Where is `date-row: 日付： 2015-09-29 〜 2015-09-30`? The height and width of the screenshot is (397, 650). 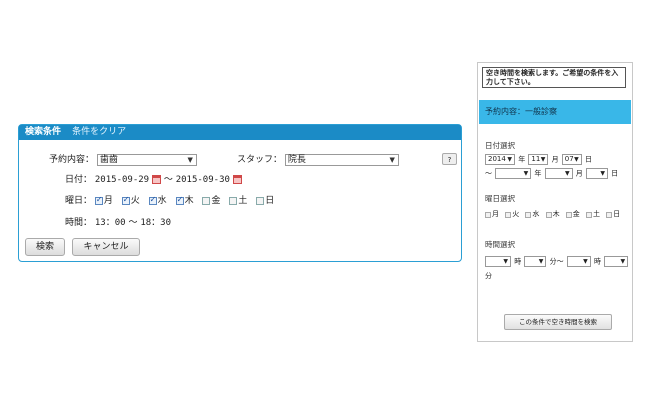
date-row: 日付： 2015-09-29 〜 2015-09-30 is located at coordinates (153, 178).